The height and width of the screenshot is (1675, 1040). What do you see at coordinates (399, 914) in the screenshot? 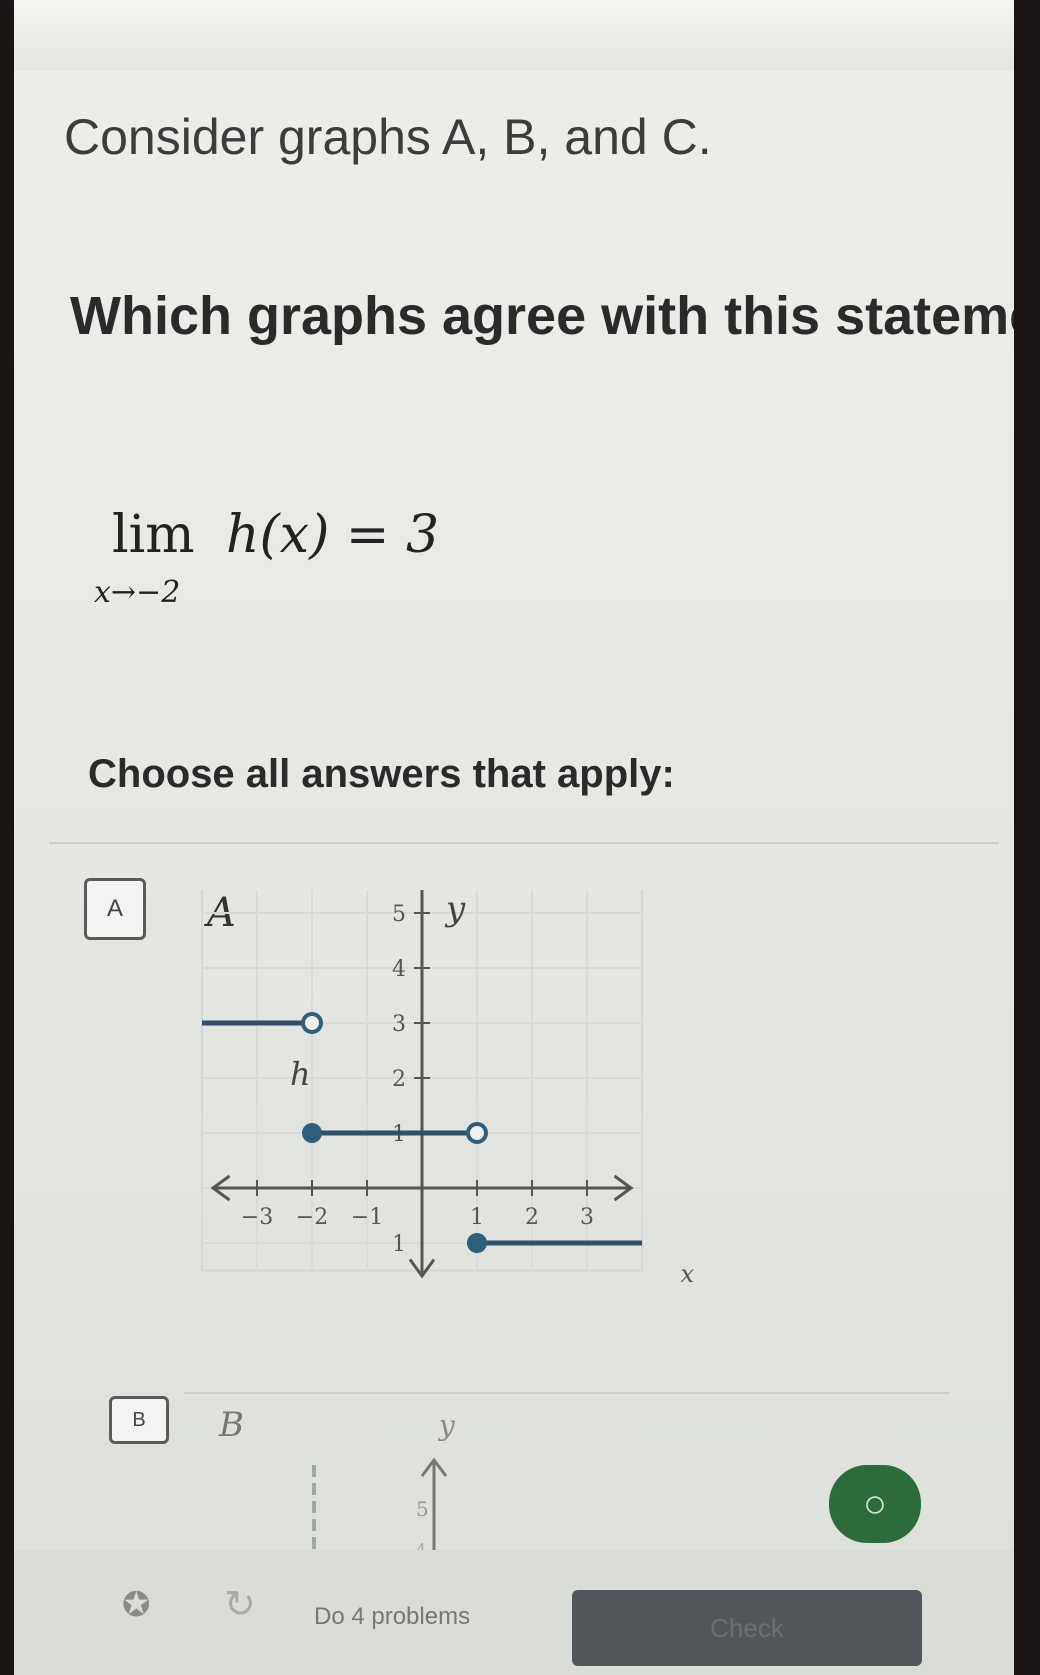
I see `y-tick-label: 5` at bounding box center [399, 914].